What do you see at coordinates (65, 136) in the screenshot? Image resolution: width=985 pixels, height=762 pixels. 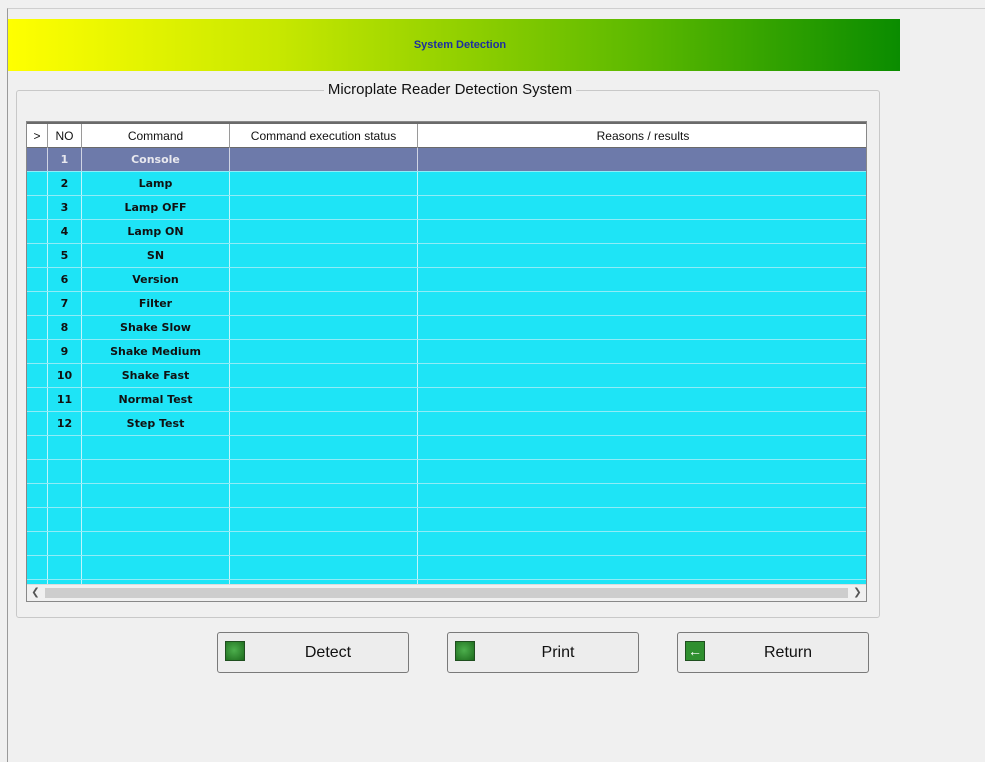 I see `header-no: NO` at bounding box center [65, 136].